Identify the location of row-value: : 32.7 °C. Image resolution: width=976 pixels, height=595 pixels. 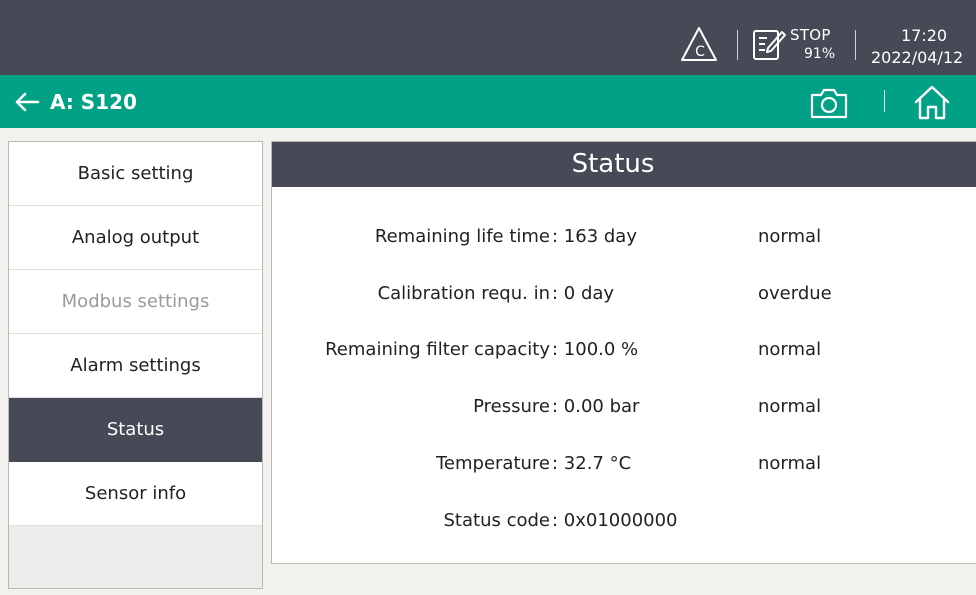
(592, 463).